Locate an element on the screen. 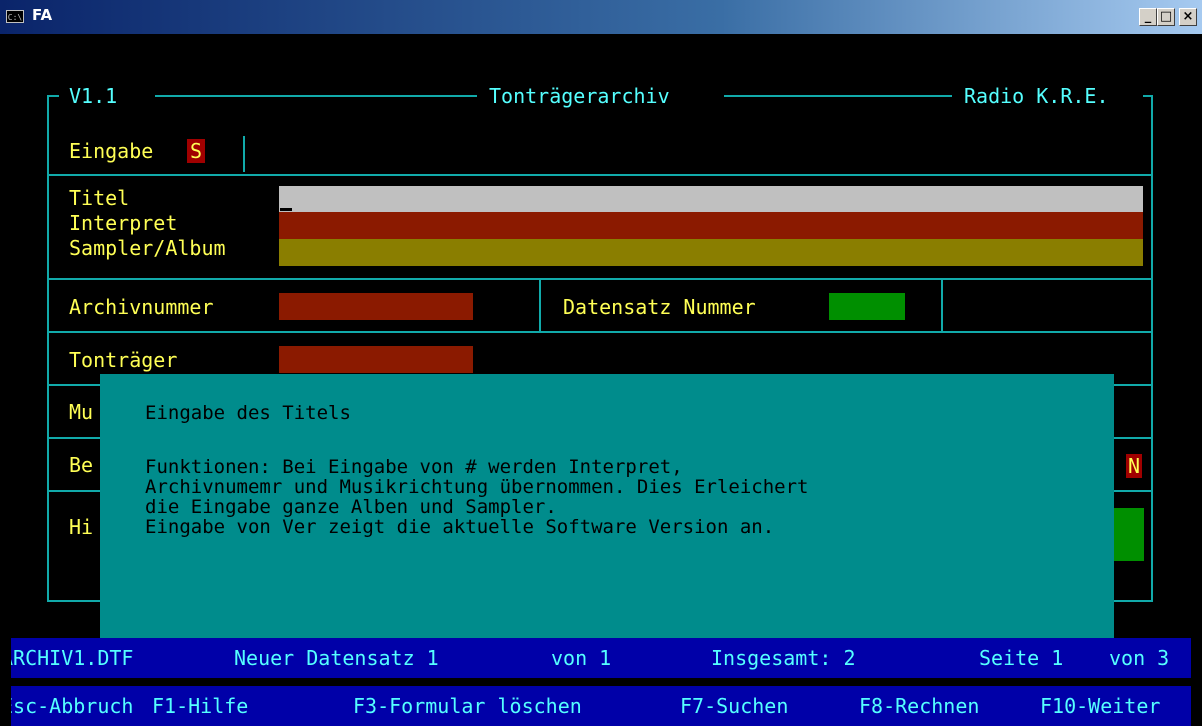 This screenshot has height=726, width=1202. archivnummer-label: Archivnummer is located at coordinates (141, 307).